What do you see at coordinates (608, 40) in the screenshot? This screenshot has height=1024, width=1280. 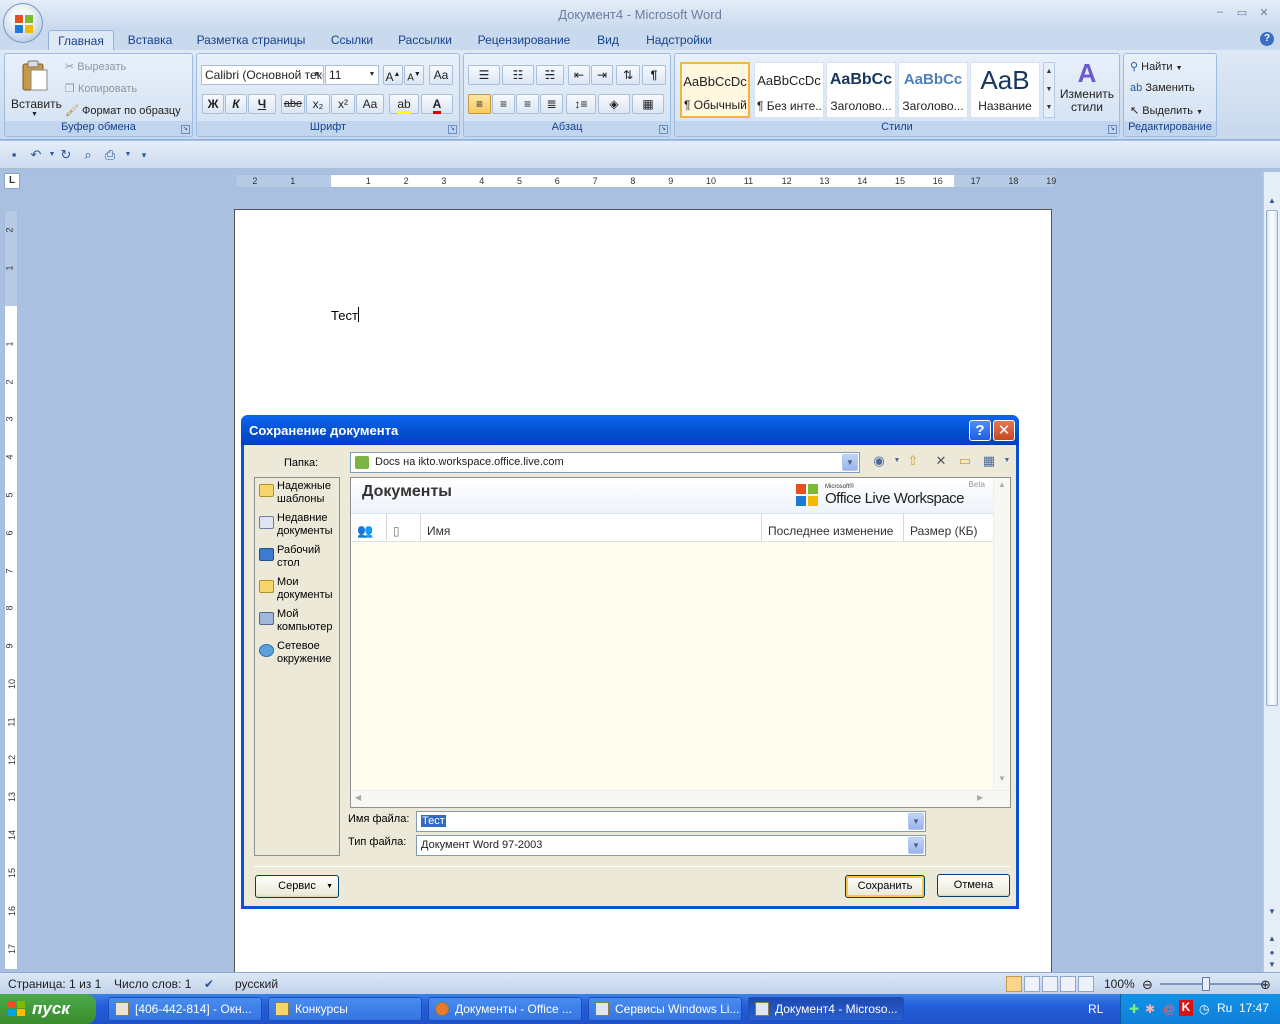 I see `tab-view: Вид` at bounding box center [608, 40].